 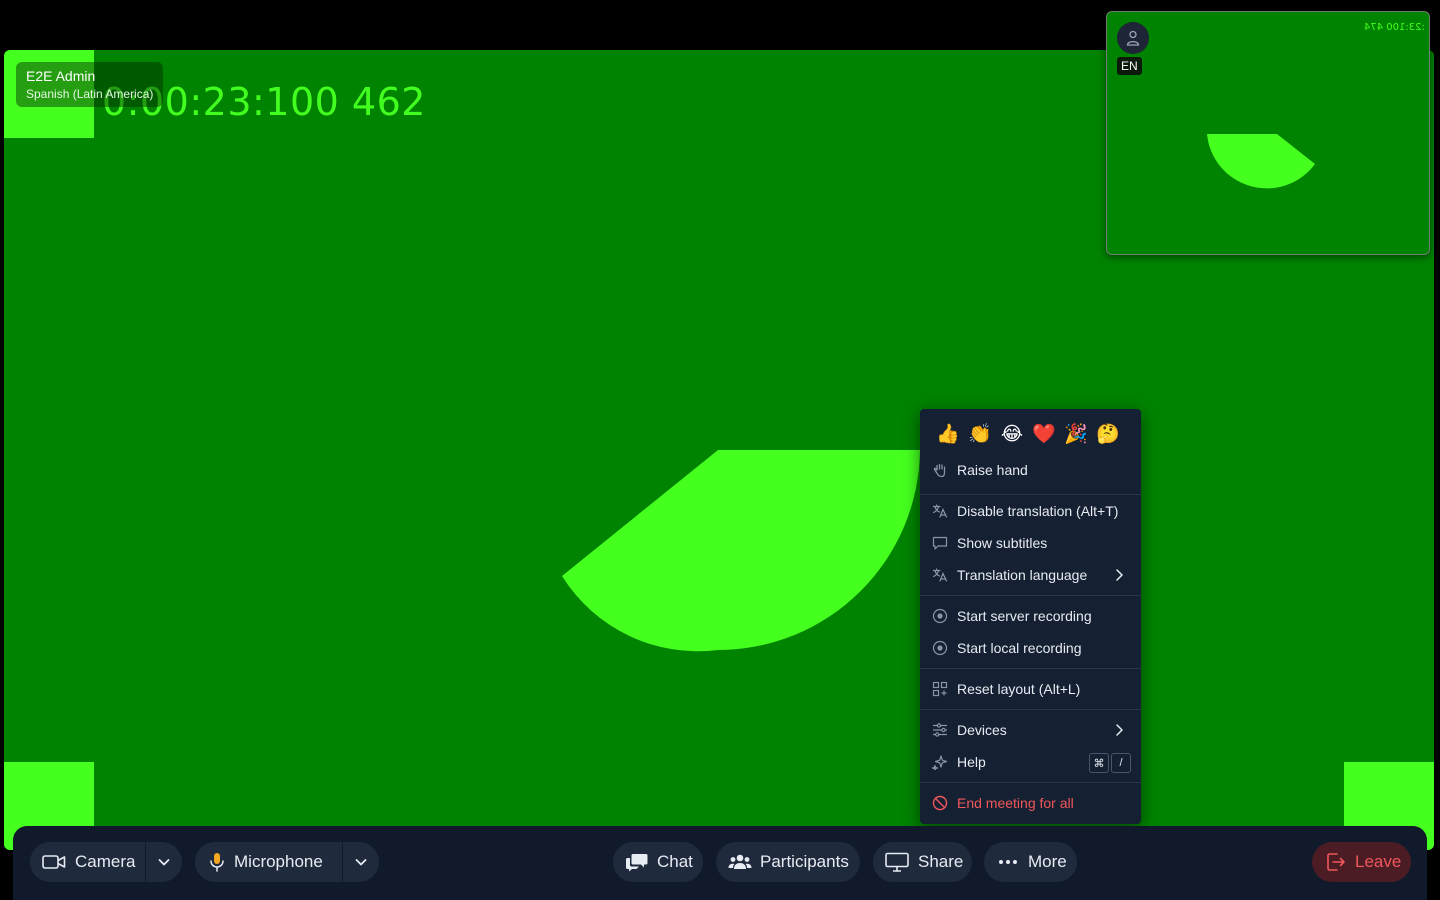 I want to click on reaction-laugh: 😂, so click(x=1012, y=434).